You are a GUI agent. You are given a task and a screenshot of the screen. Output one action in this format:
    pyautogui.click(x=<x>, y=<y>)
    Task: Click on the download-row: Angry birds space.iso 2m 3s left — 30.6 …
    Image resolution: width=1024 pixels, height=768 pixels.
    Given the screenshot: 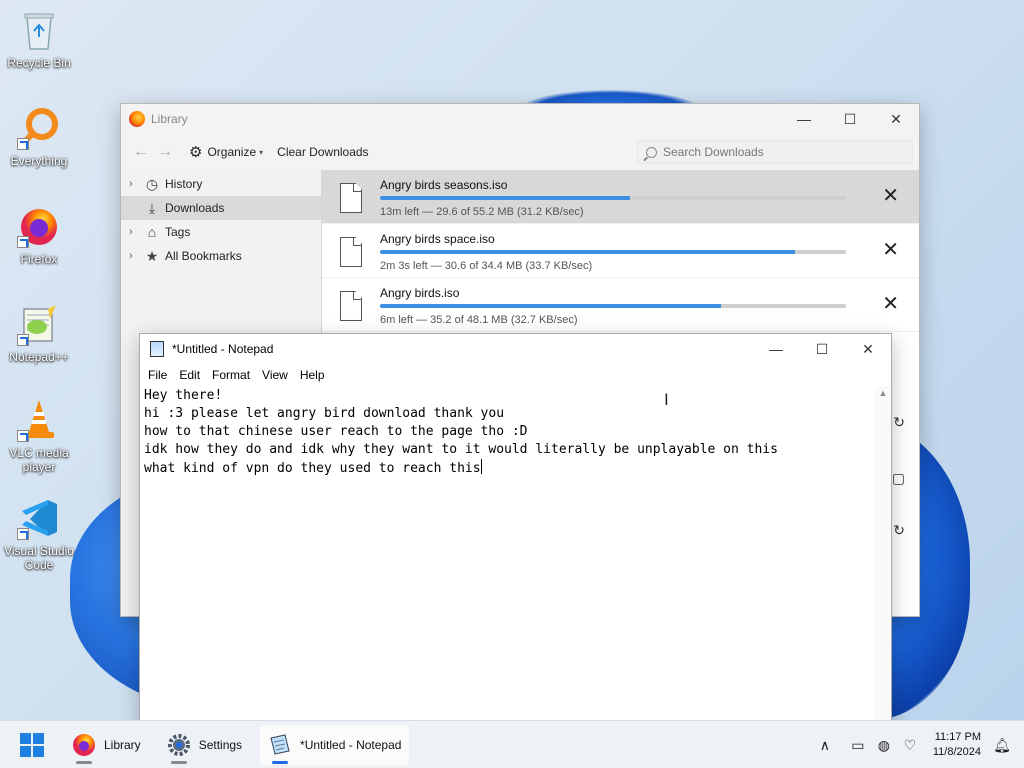 What is the action you would take?
    pyautogui.click(x=620, y=251)
    